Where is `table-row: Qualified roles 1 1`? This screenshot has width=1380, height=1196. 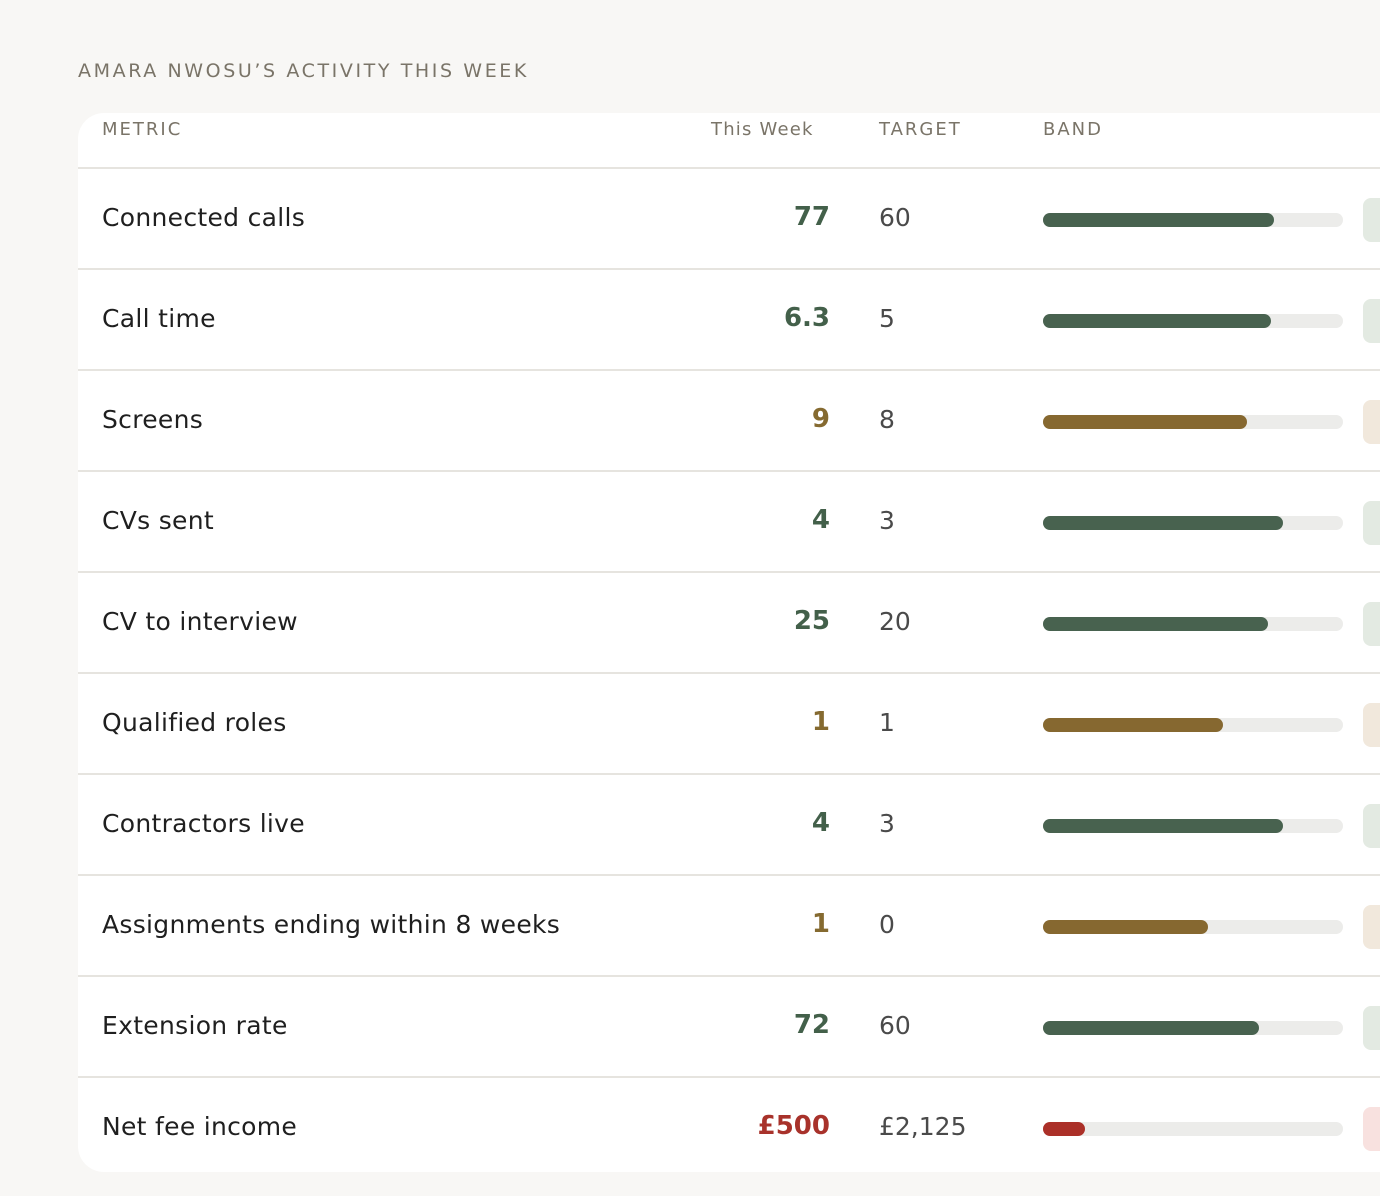
table-row: Qualified roles 1 1 is located at coordinates (729, 724).